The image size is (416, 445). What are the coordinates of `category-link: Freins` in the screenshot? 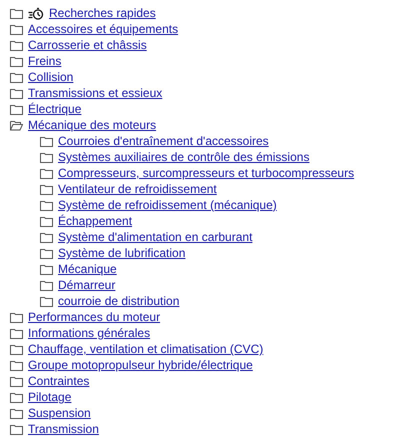 It's located at (45, 61).